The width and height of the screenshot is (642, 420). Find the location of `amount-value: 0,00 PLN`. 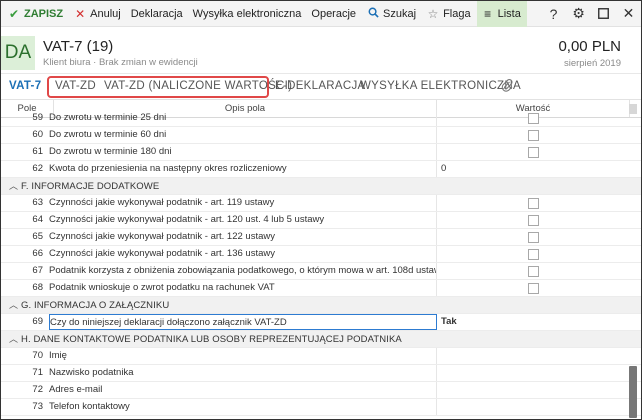

amount-value: 0,00 PLN is located at coordinates (589, 46).